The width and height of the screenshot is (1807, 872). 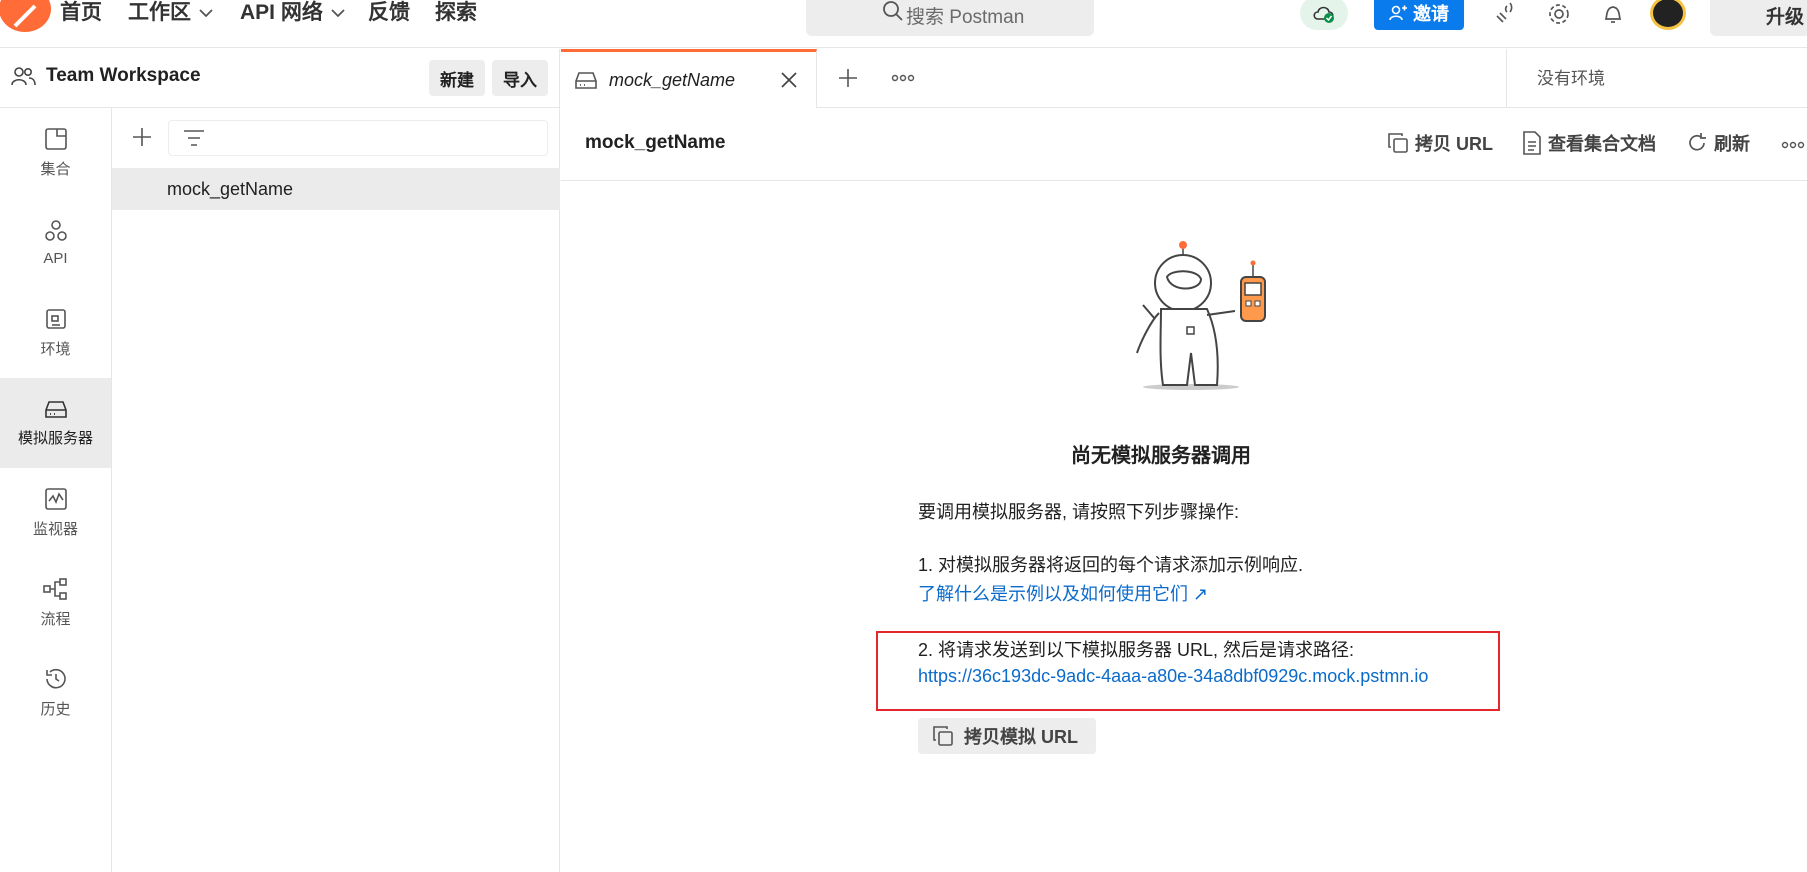 I want to click on search-placeholder: 搜索 Postman, so click(x=965, y=17).